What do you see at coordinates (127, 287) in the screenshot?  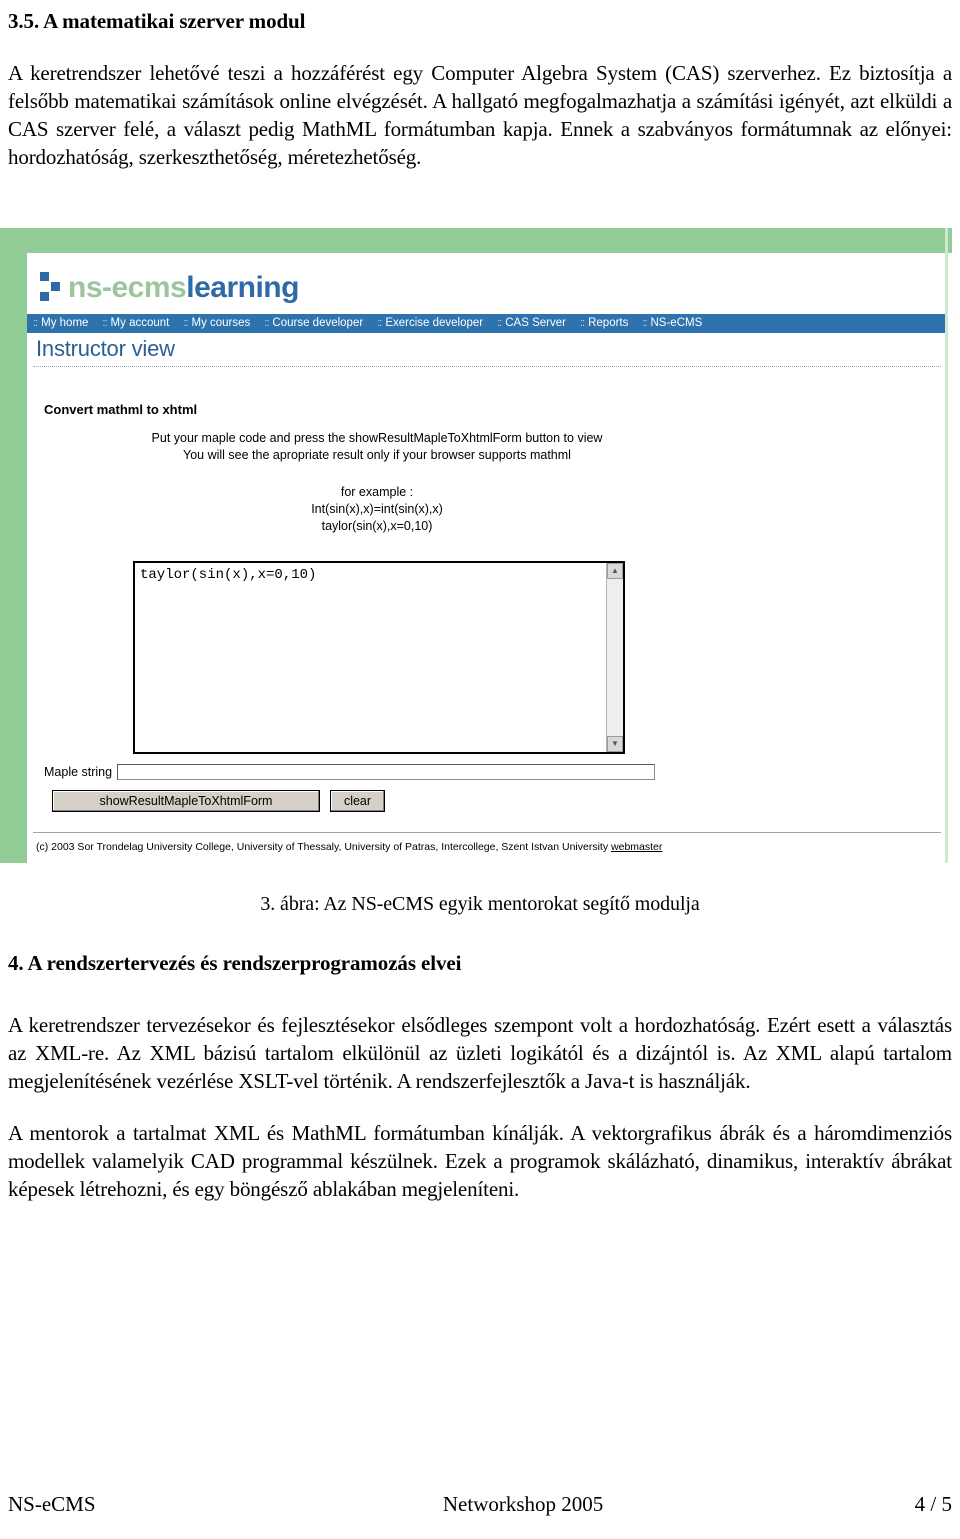 I see `logo-name-light: ns-ecms` at bounding box center [127, 287].